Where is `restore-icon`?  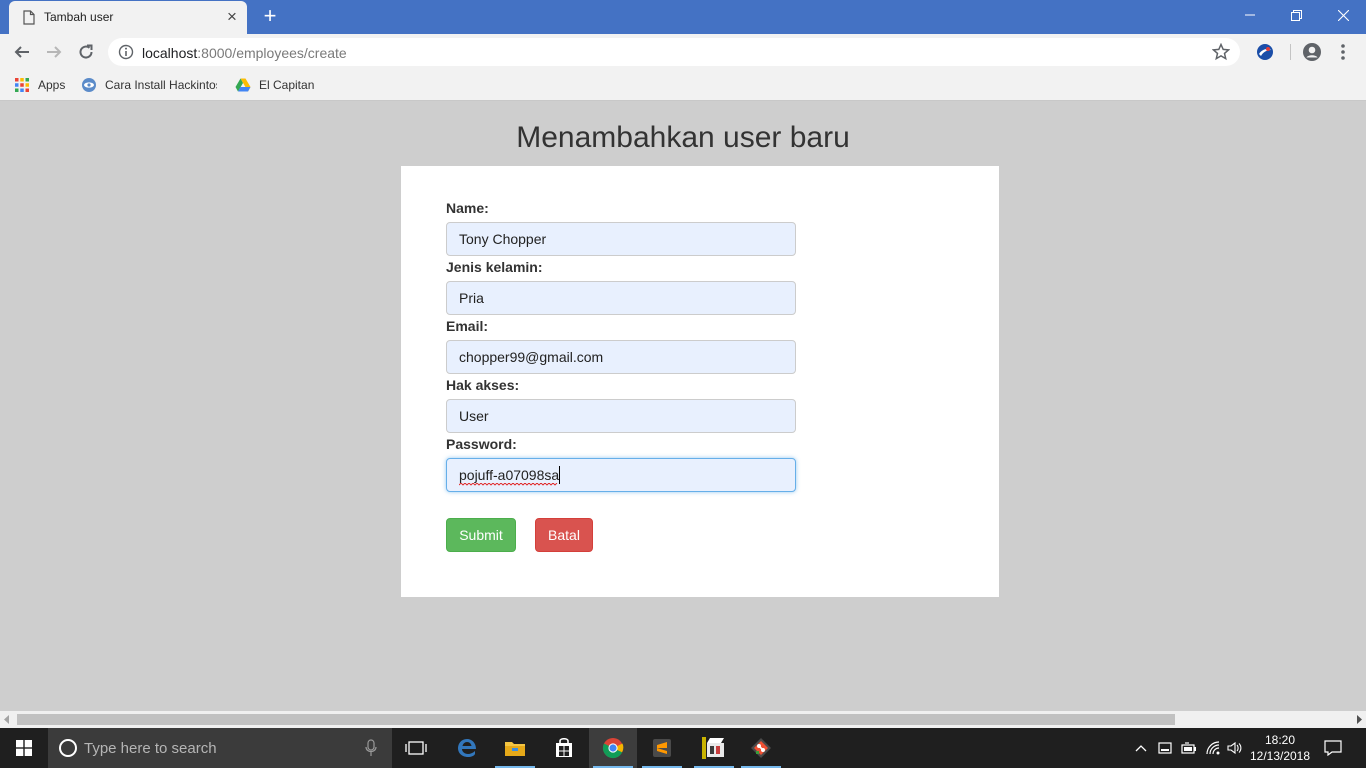
restore-icon is located at coordinates (1296, 15).